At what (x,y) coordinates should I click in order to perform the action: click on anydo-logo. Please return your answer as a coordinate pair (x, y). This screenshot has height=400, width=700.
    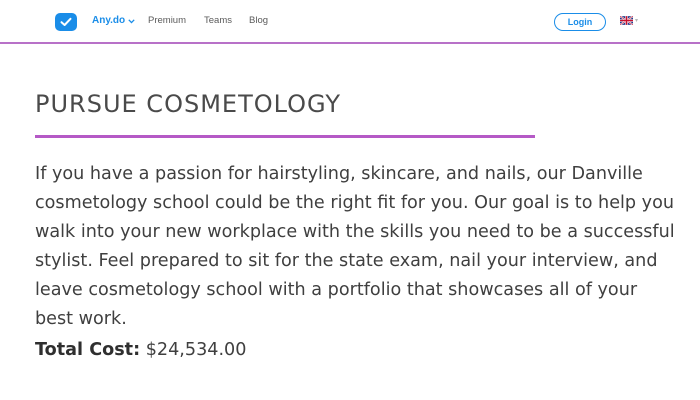
    Looking at the image, I should click on (66, 22).